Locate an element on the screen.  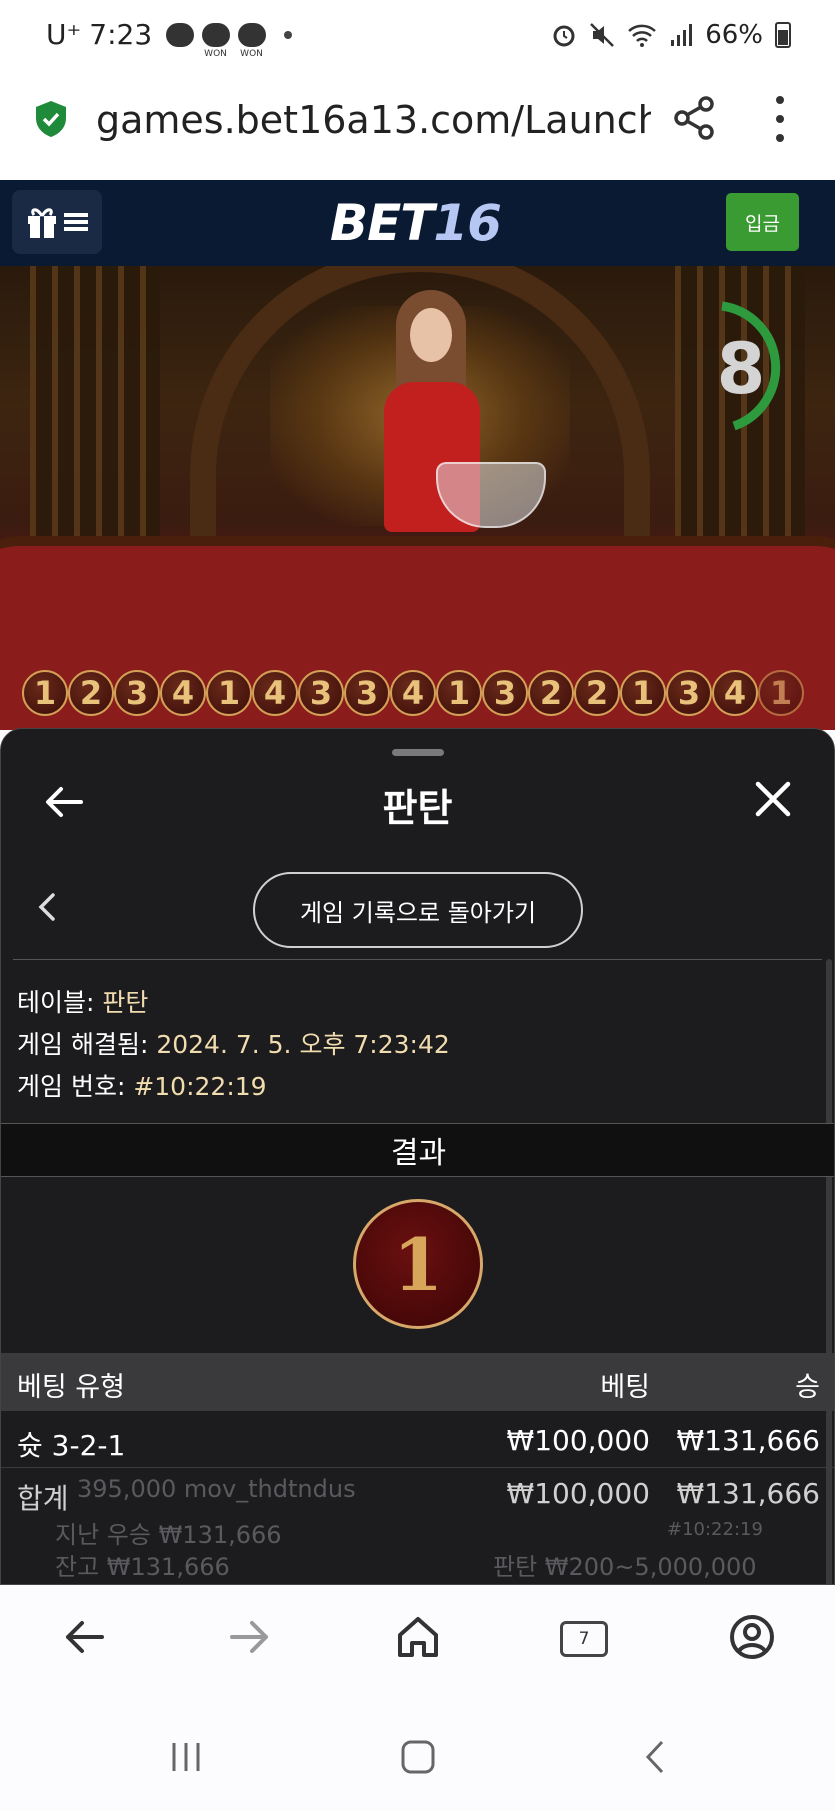
mute-icon is located at coordinates (602, 35).